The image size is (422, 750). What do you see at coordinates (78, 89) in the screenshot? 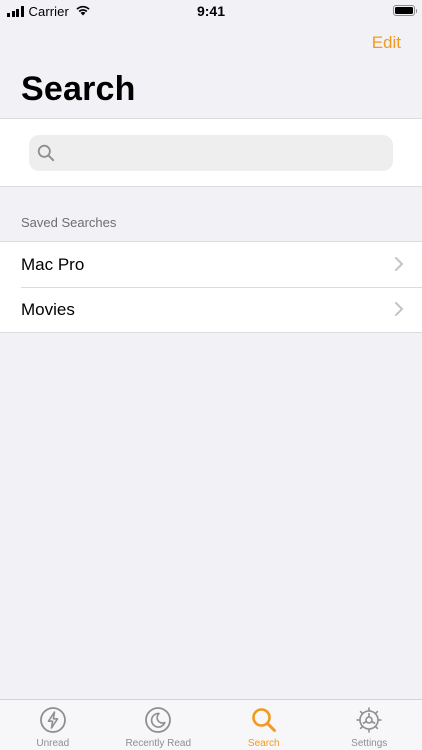
I see `page-title: Search` at bounding box center [78, 89].